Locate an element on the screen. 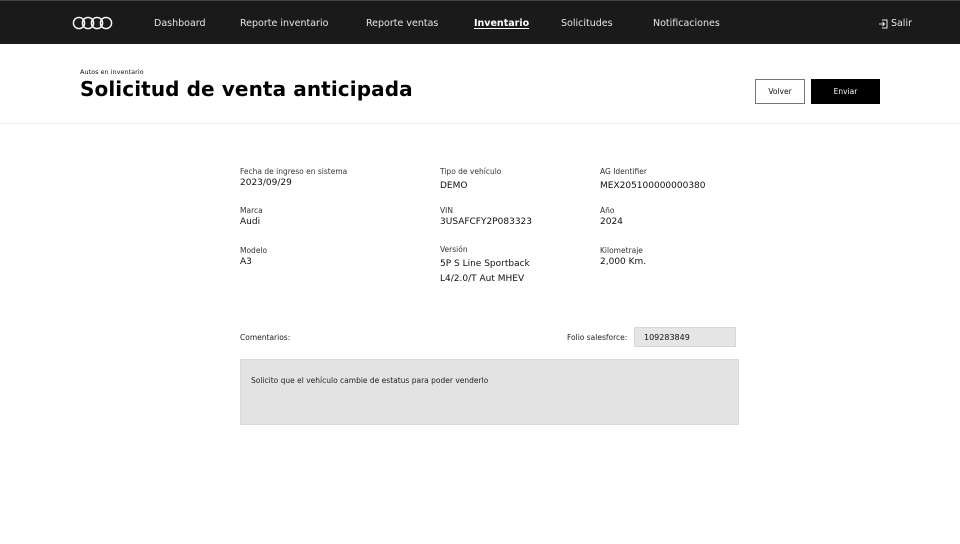 This screenshot has height=544, width=960. nav-item-reporte-inventario: Reporte inventario is located at coordinates (284, 23).